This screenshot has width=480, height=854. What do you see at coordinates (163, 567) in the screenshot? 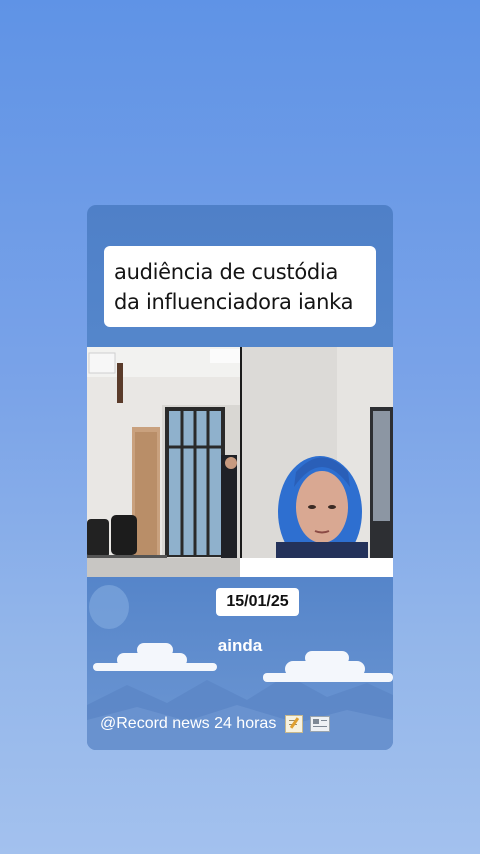
I see `caption-bar-left` at bounding box center [163, 567].